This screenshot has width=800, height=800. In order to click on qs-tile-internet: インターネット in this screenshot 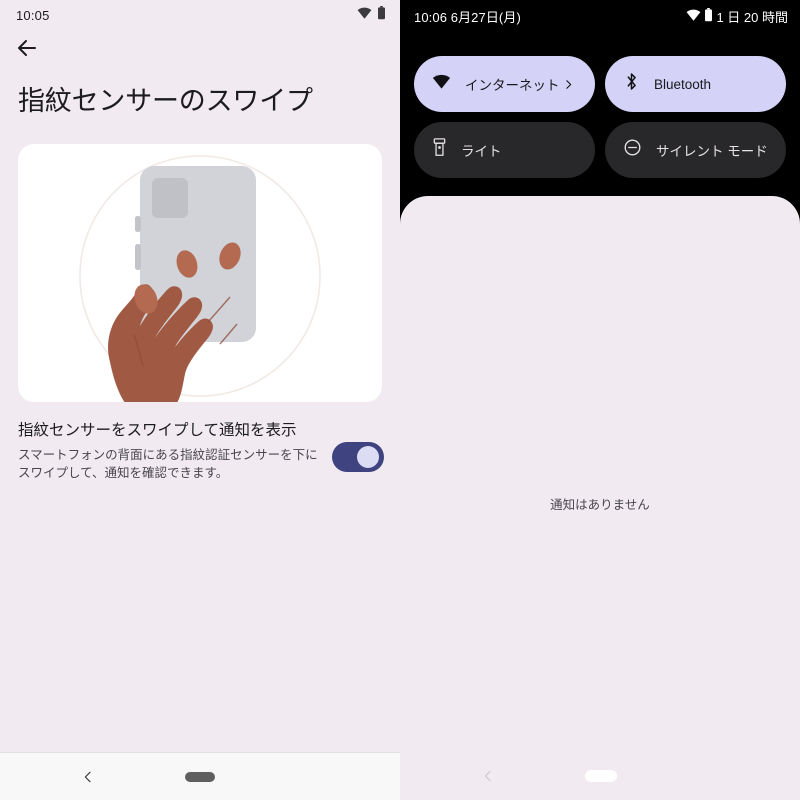, I will do `click(504, 84)`.